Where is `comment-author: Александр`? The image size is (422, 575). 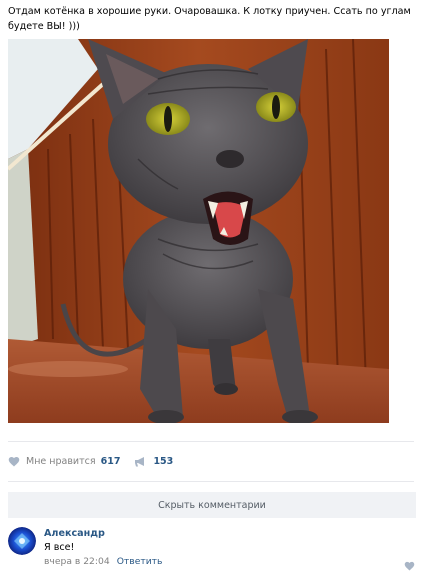 comment-author: Александр is located at coordinates (74, 533).